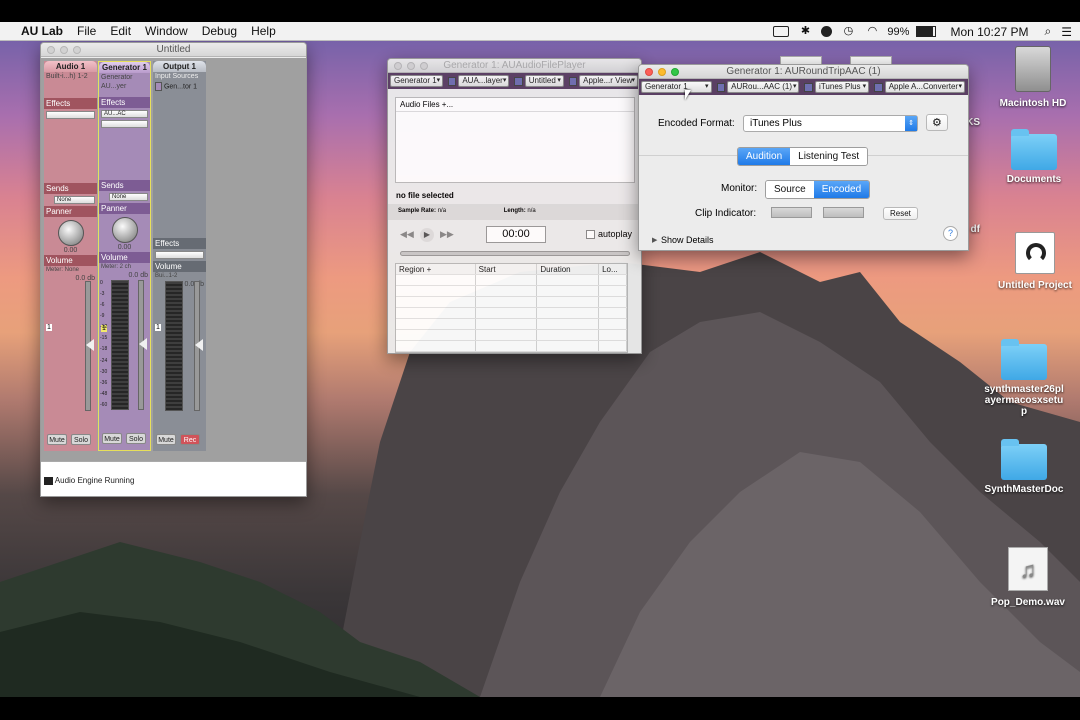  Describe the element at coordinates (514, 66) in the screenshot. I see `title-bar: Generator 1: AUAudioFilePlayer` at that location.